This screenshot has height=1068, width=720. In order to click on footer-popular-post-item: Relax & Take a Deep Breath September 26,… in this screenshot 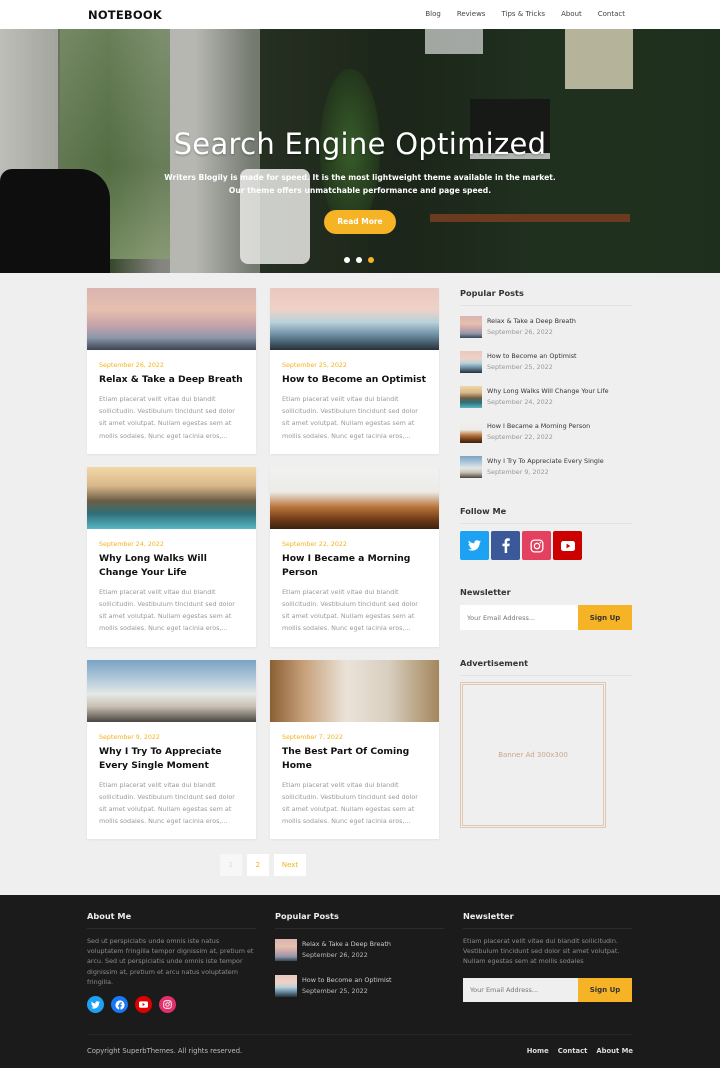, I will do `click(359, 950)`.